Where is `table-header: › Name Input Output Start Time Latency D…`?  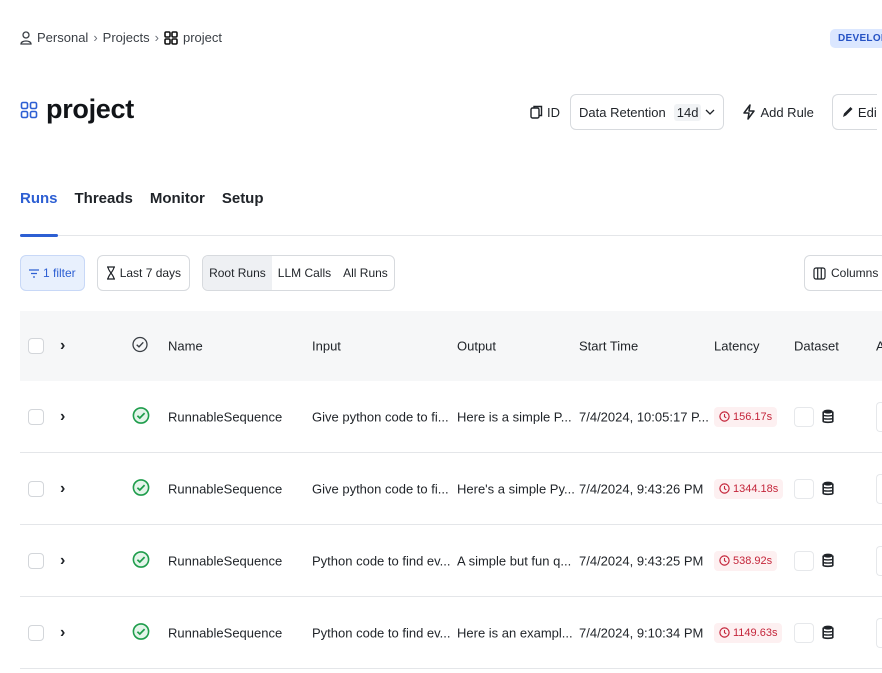
table-header: › Name Input Output Start Time Latency D… is located at coordinates (451, 346).